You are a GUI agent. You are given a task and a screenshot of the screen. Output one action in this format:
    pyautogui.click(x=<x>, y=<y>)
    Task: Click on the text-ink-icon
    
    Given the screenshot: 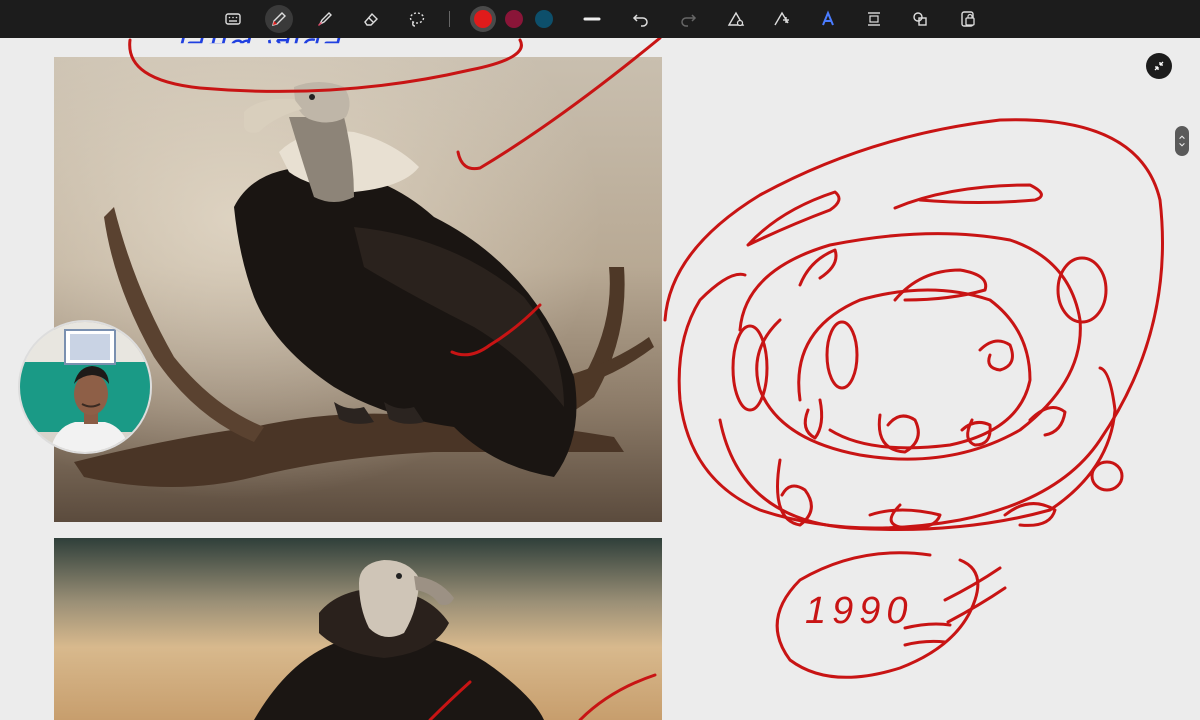 What is the action you would take?
    pyautogui.click(x=828, y=19)
    